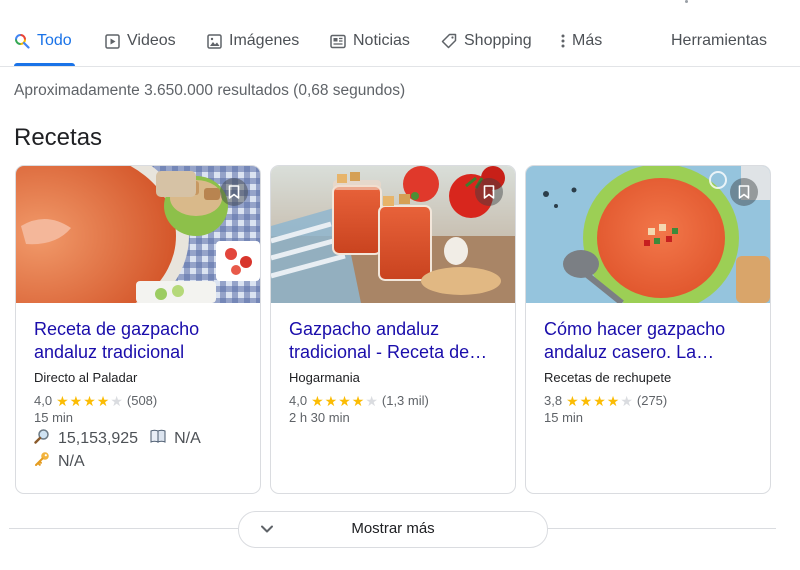  Describe the element at coordinates (112, 41) in the screenshot. I see `play-icon` at that location.